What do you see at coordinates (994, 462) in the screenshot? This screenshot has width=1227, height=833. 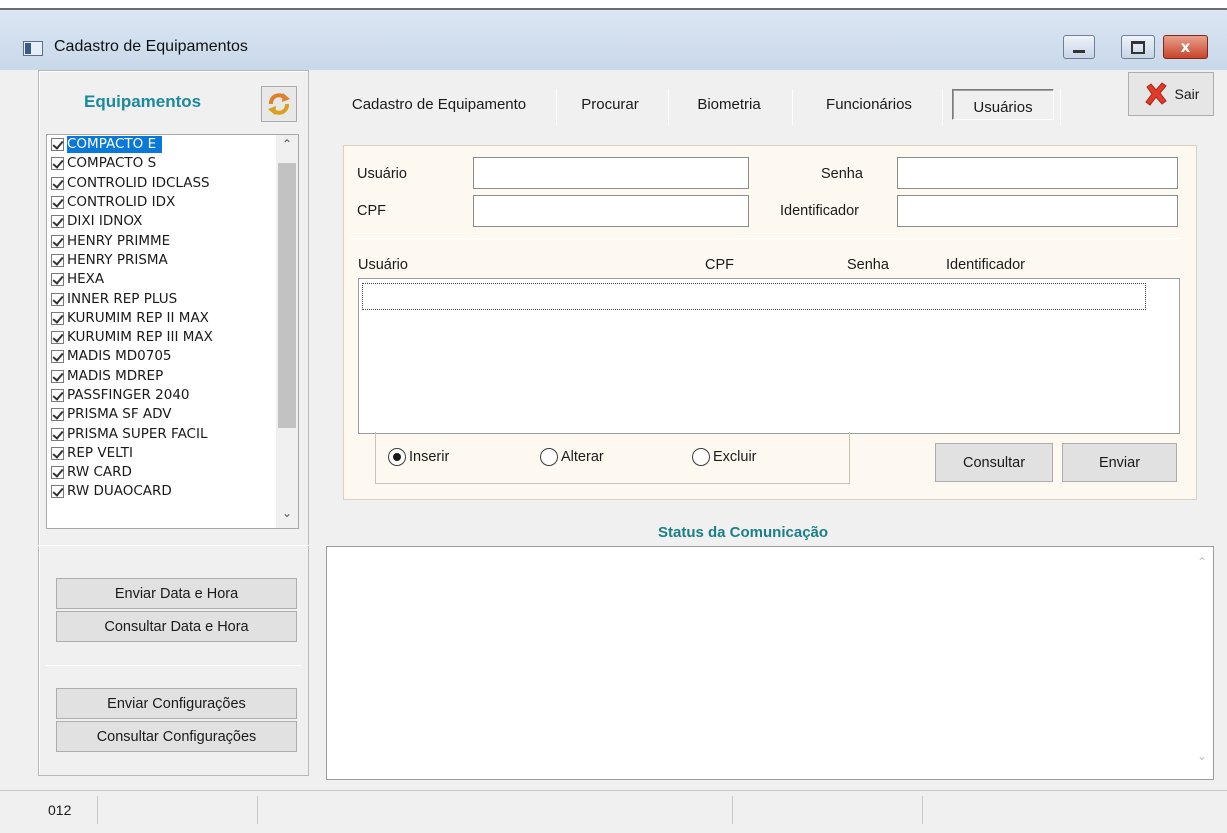 I see `consultar-button: Consultar` at bounding box center [994, 462].